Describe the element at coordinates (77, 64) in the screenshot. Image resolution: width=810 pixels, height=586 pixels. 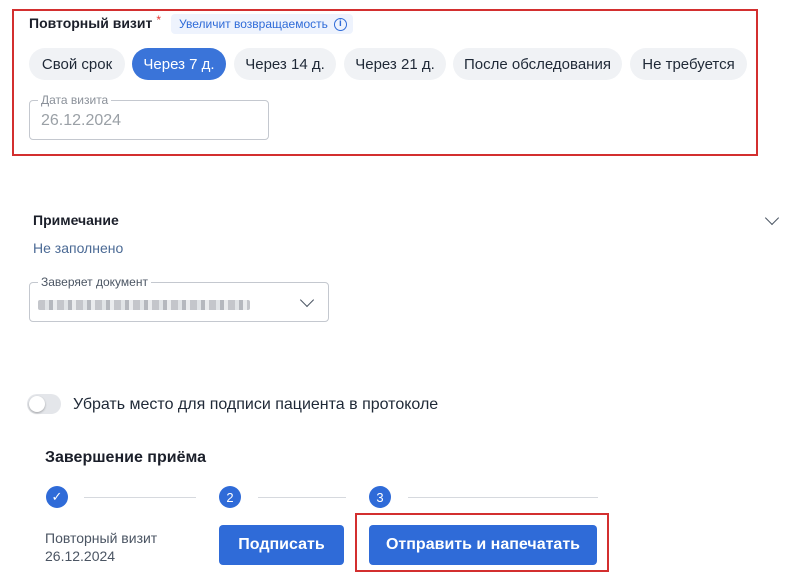
I see `chip-custom-term: Свой срок` at that location.